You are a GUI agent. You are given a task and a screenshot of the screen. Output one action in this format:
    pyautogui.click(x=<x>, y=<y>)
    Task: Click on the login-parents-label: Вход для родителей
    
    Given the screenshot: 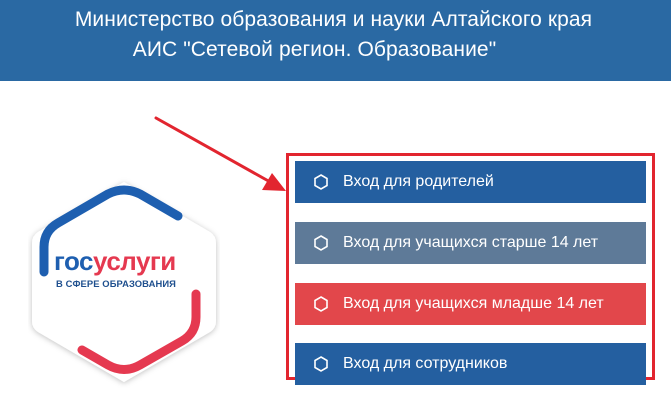 What is the action you would take?
    pyautogui.click(x=418, y=181)
    